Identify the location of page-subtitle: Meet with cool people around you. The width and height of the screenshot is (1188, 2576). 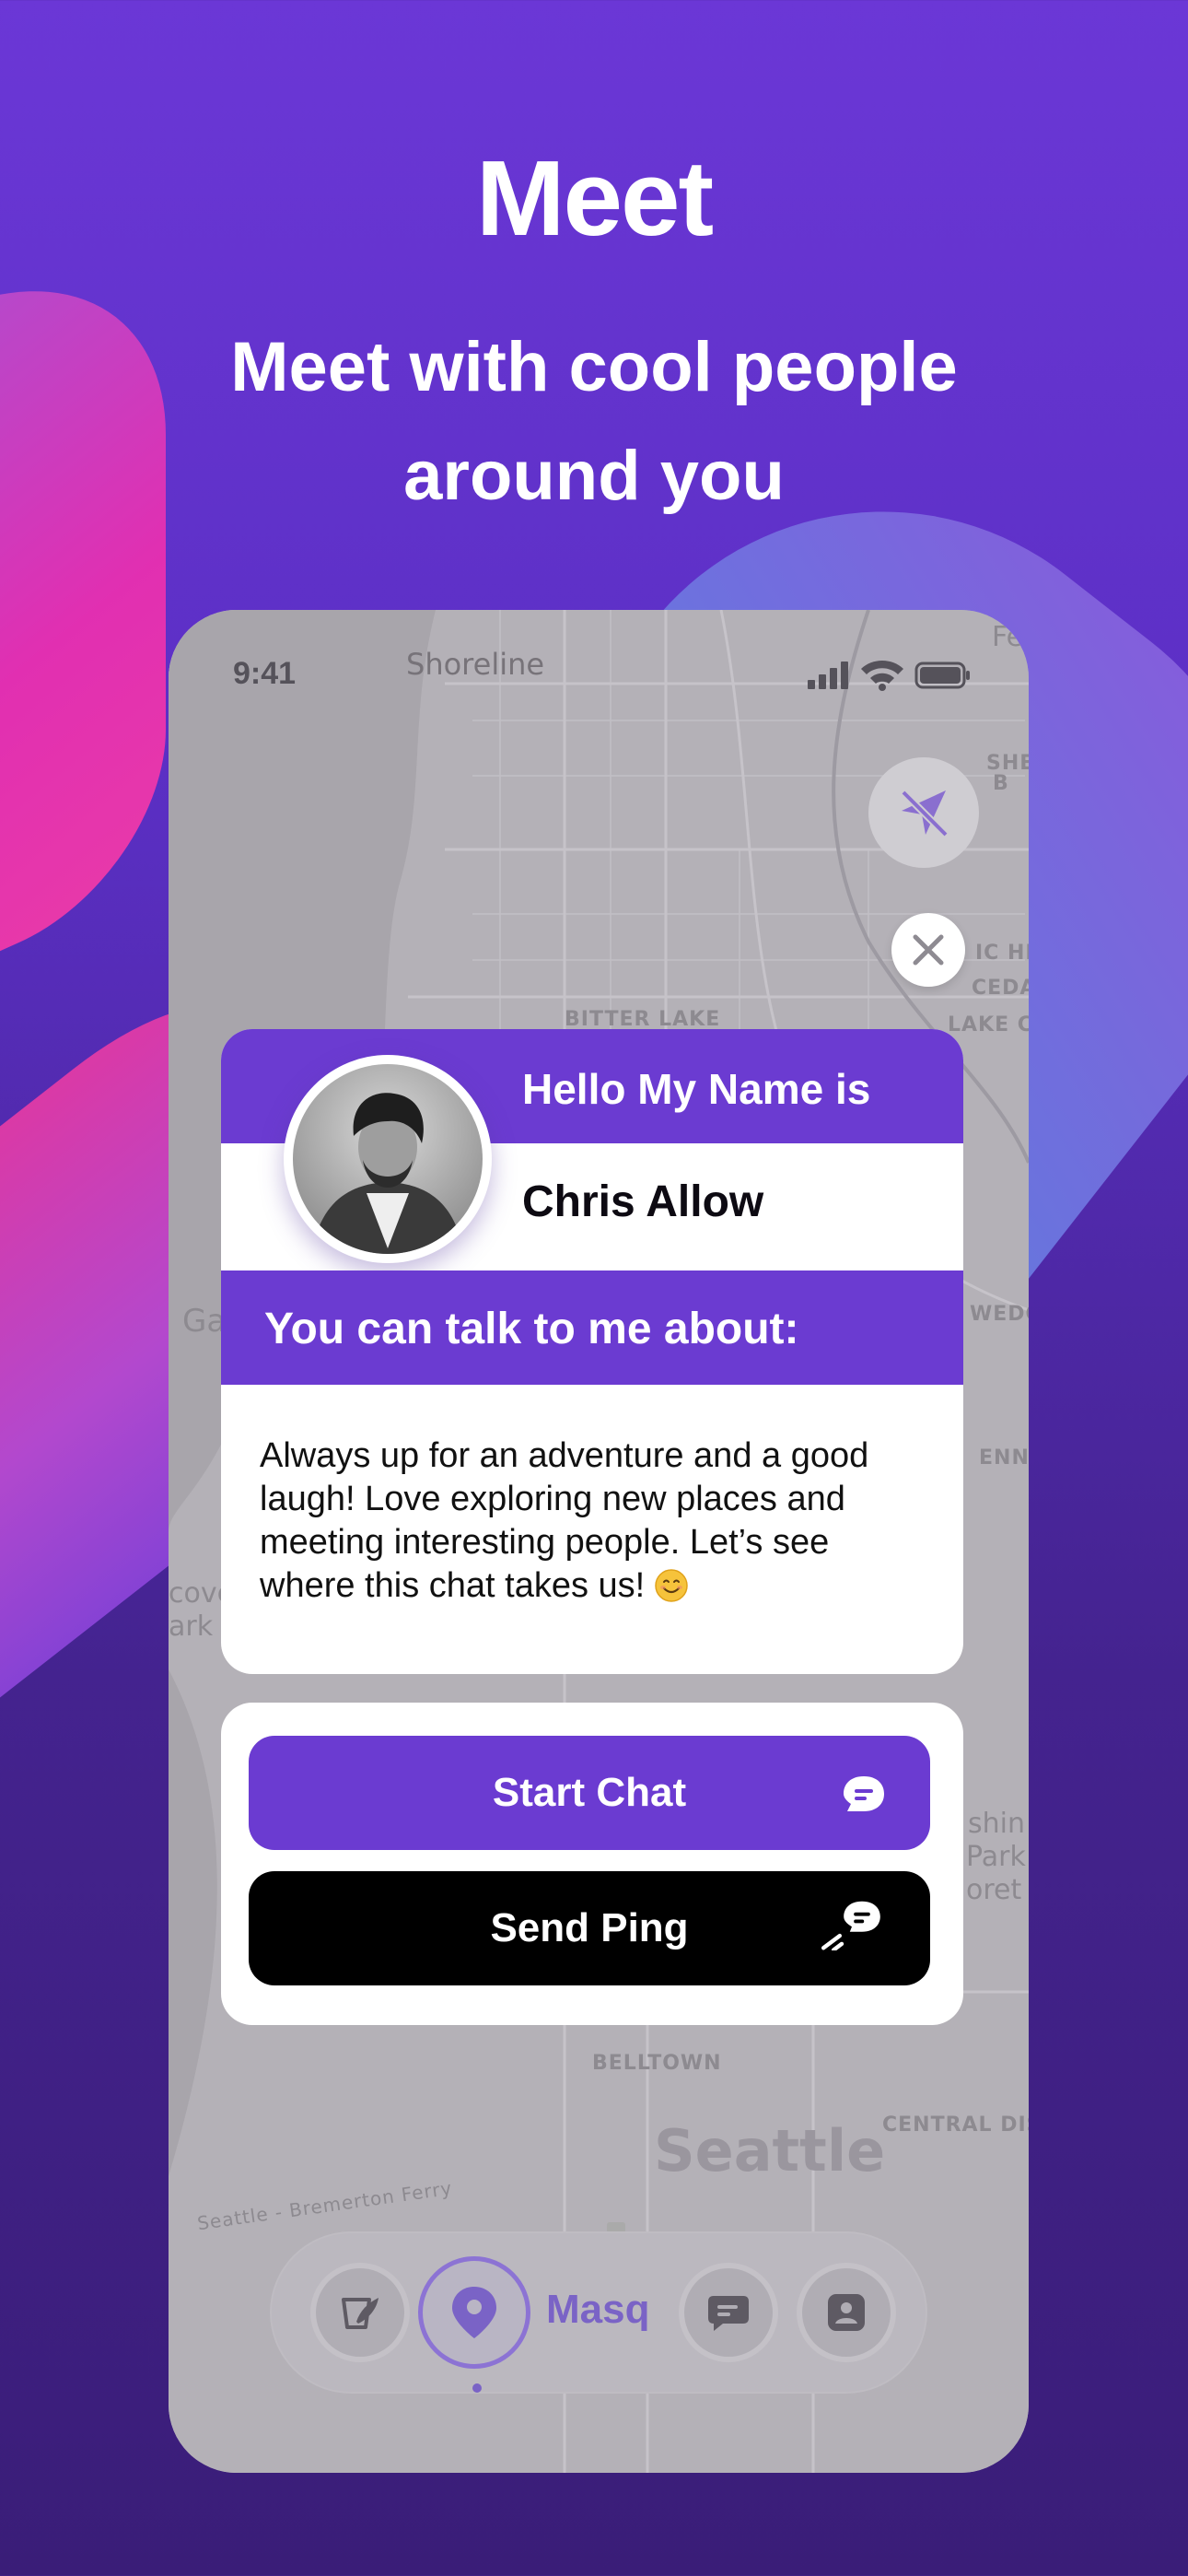
(594, 422).